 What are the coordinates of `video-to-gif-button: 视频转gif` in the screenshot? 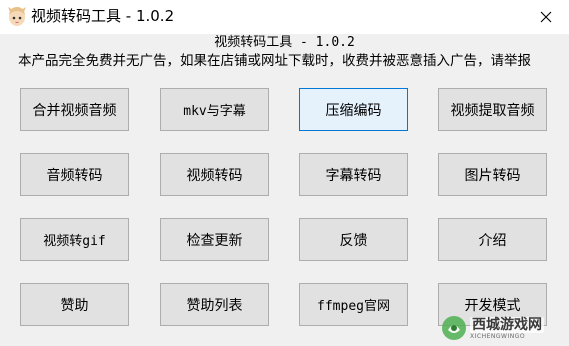 It's located at (74, 239).